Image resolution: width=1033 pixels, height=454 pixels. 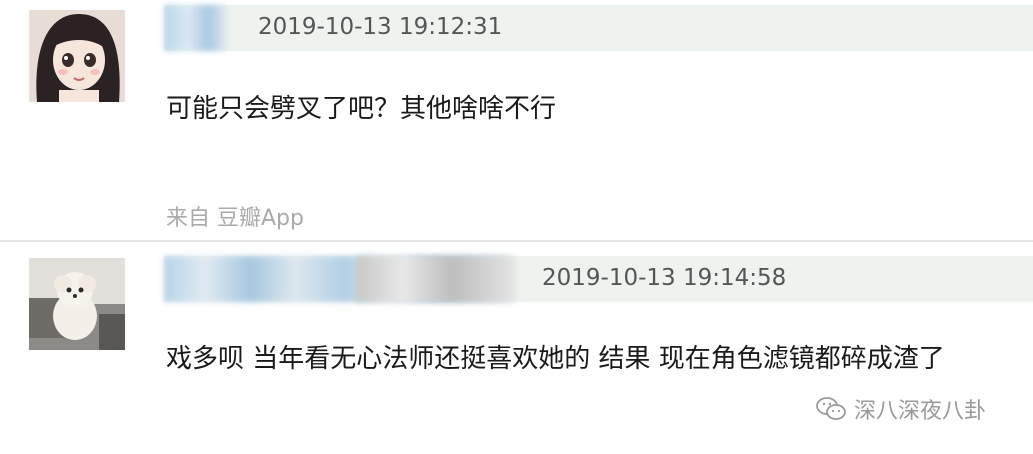 I want to click on cartoon-girl-avatar, so click(x=77, y=56).